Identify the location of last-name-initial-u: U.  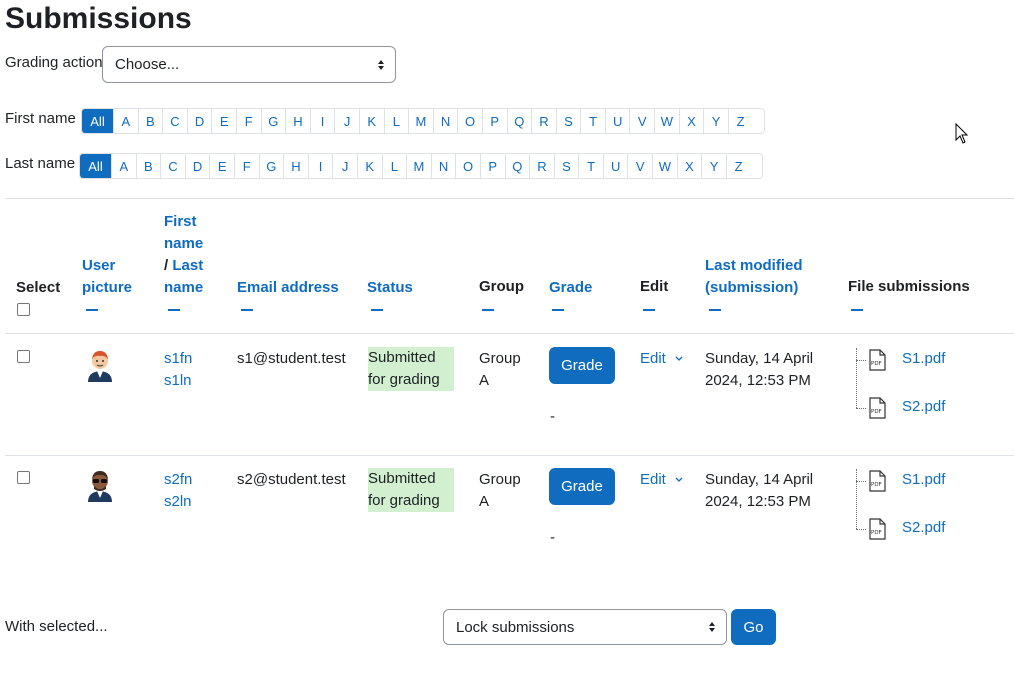
(615, 166).